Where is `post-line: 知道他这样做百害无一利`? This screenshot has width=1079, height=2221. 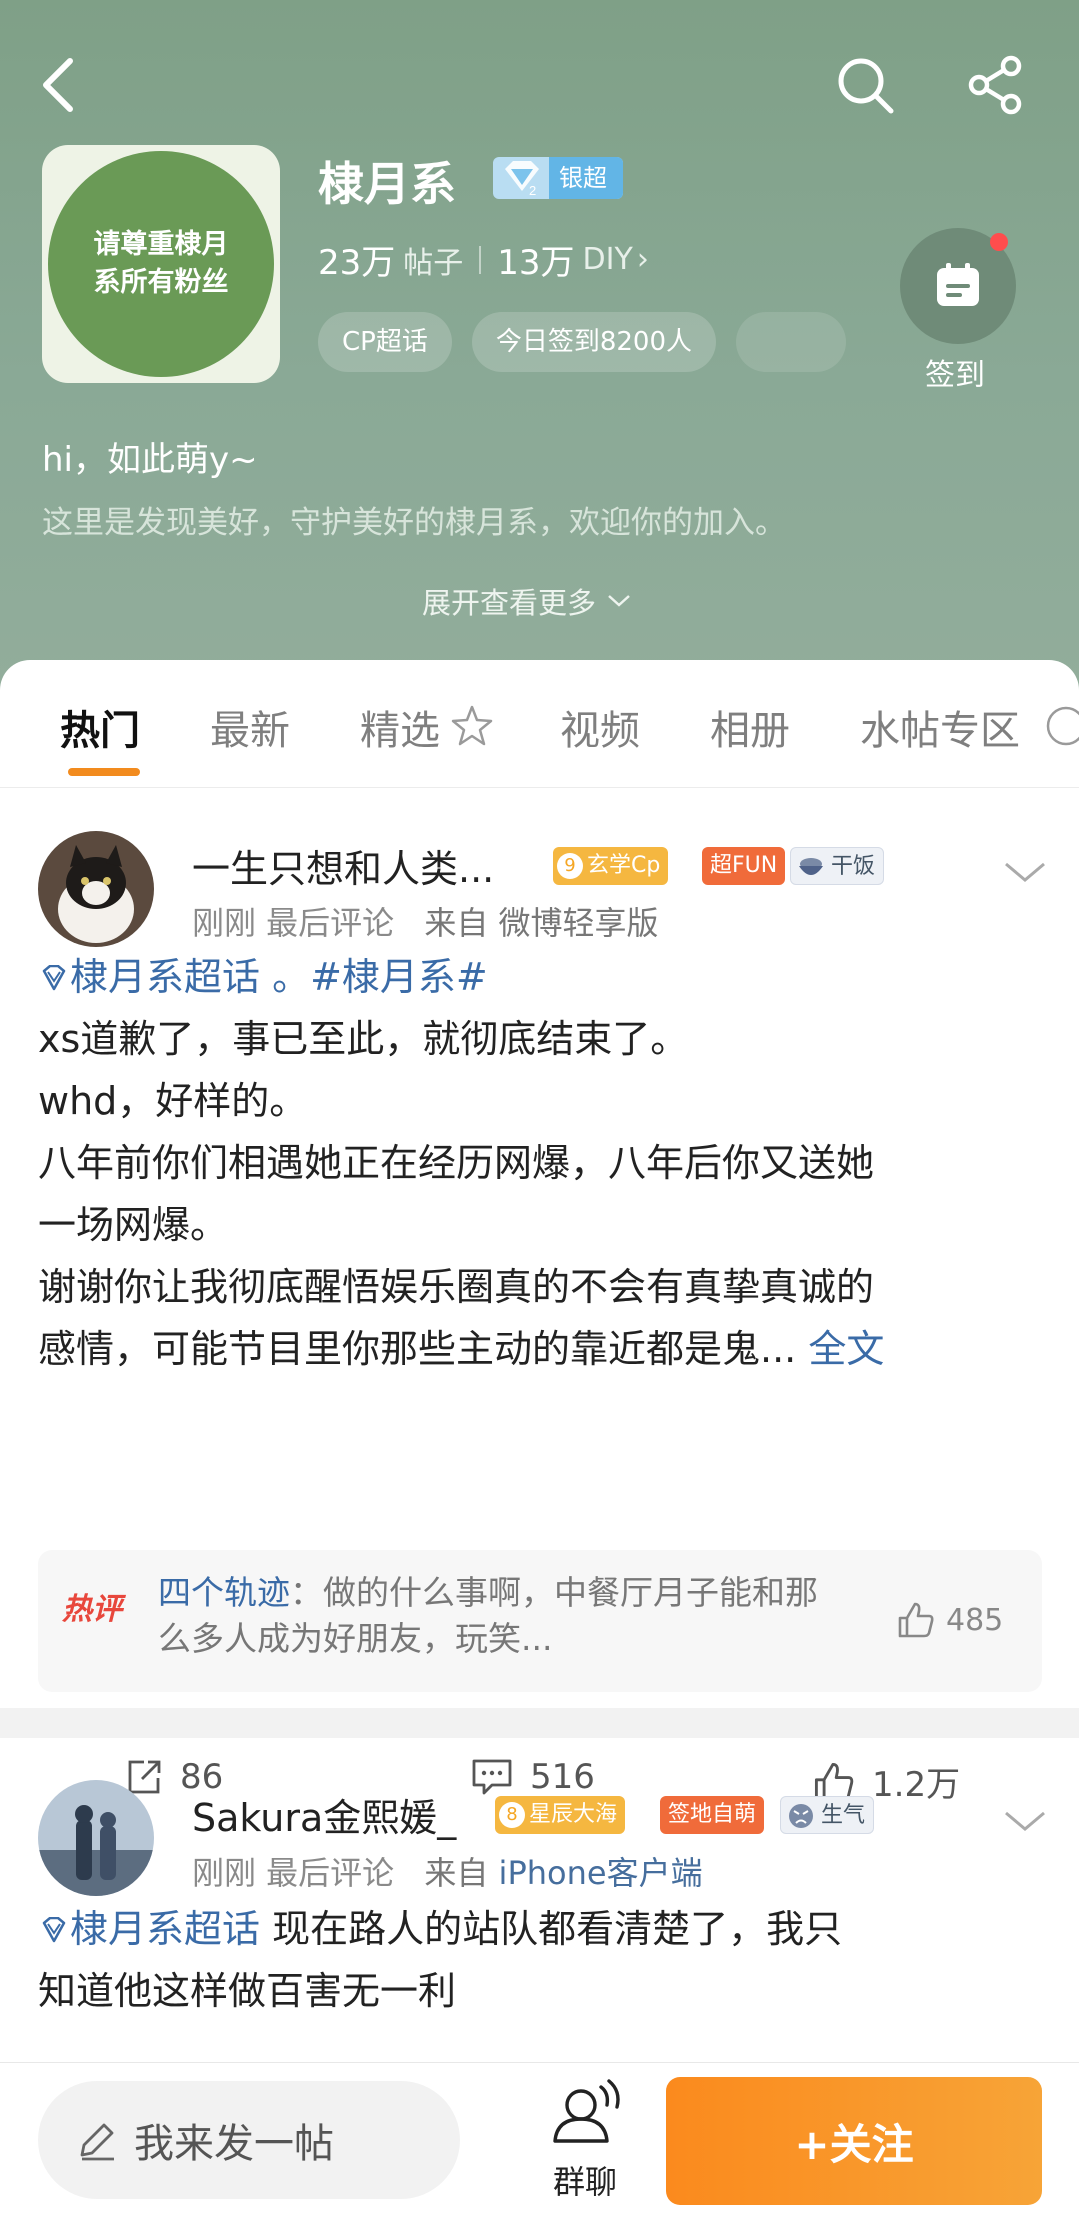
post-line: 知道他这样做百害无一利 is located at coordinates (247, 1991).